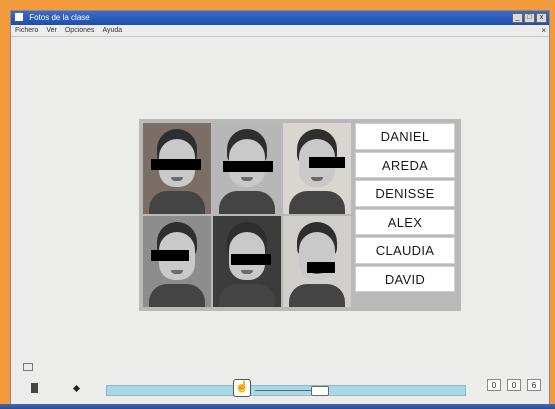 The height and width of the screenshot is (409, 555). What do you see at coordinates (405, 278) in the screenshot?
I see `name-card: DAVID` at bounding box center [405, 278].